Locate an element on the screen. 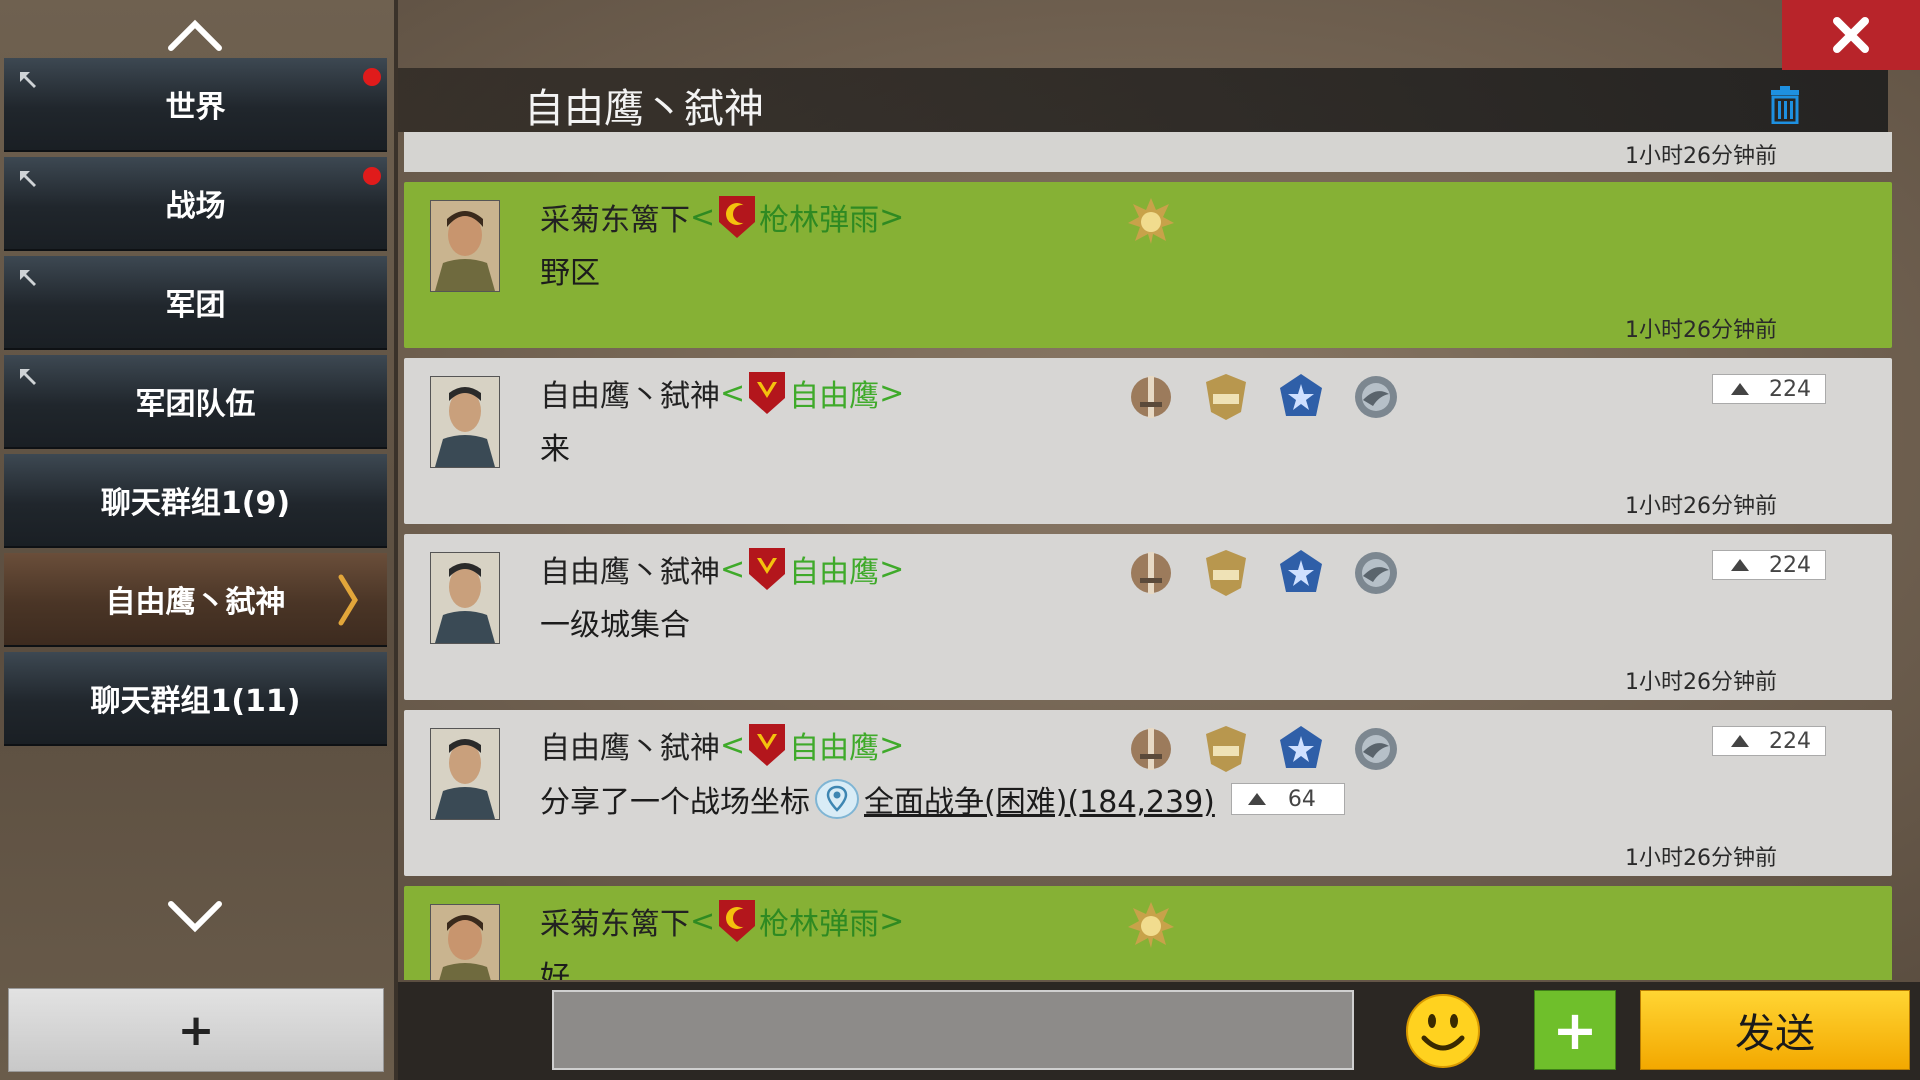  message-text: 分享了一个战场坐标 全面战争(困难)(184,239) 64 is located at coordinates (942, 799).